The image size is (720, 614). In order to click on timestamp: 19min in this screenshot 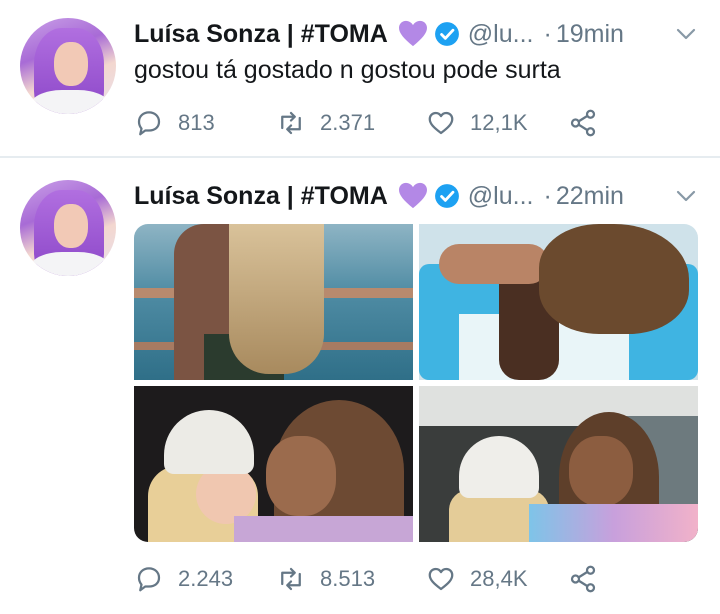, I will do `click(590, 34)`.